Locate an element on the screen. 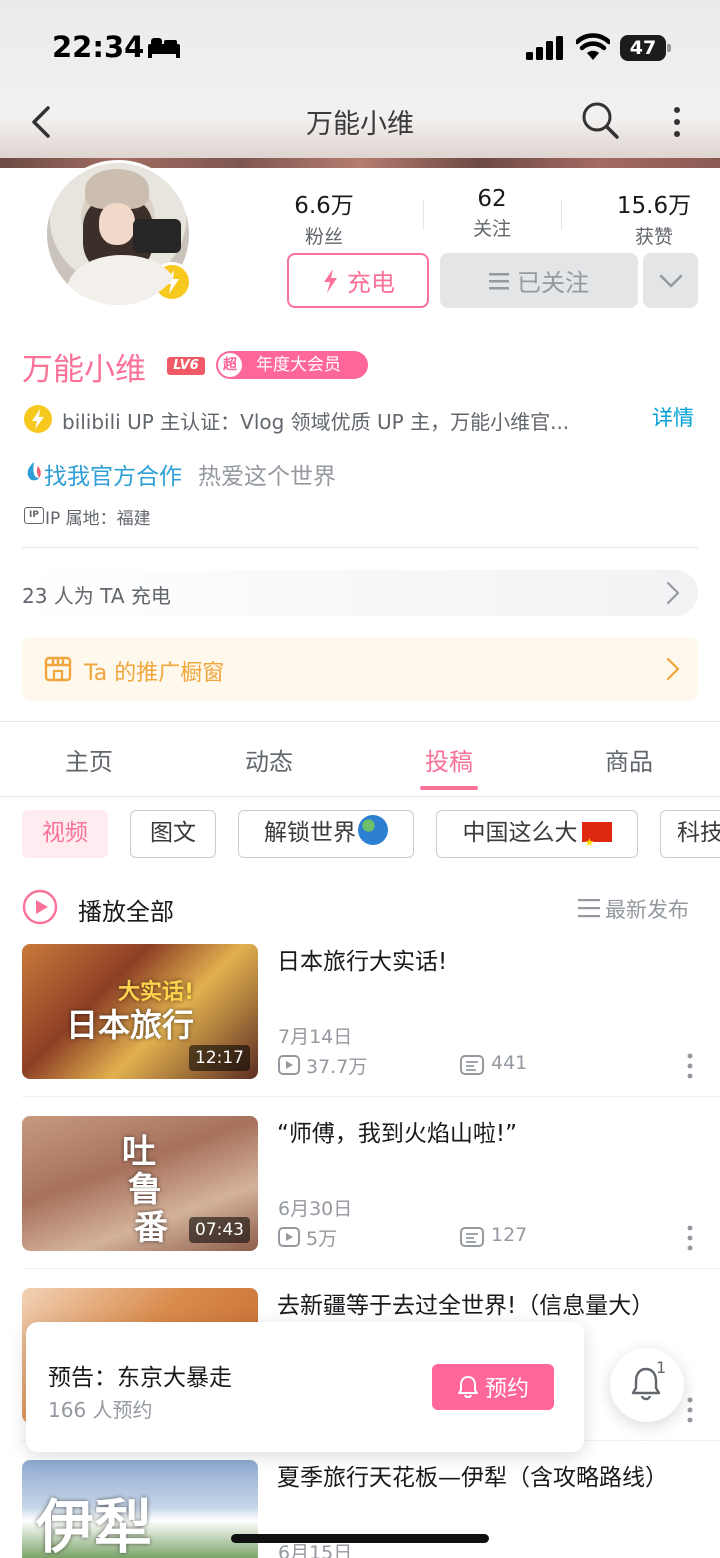  storefront-icon is located at coordinates (58, 669).